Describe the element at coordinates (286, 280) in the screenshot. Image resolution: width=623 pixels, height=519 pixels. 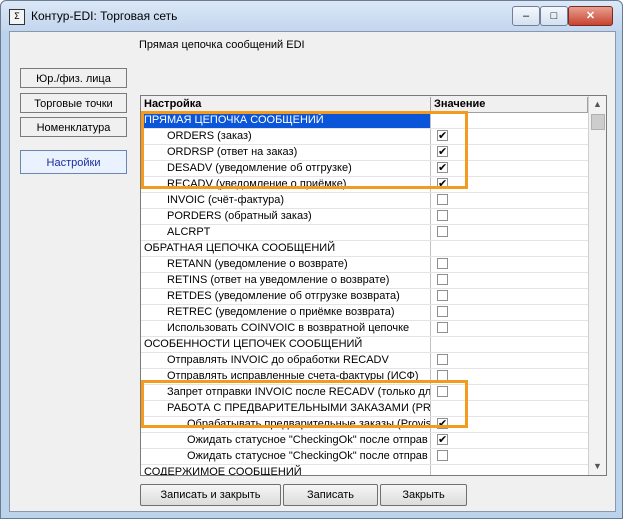
I see `setting-label: RETINS (ответ на уведомление о возврате)` at that location.